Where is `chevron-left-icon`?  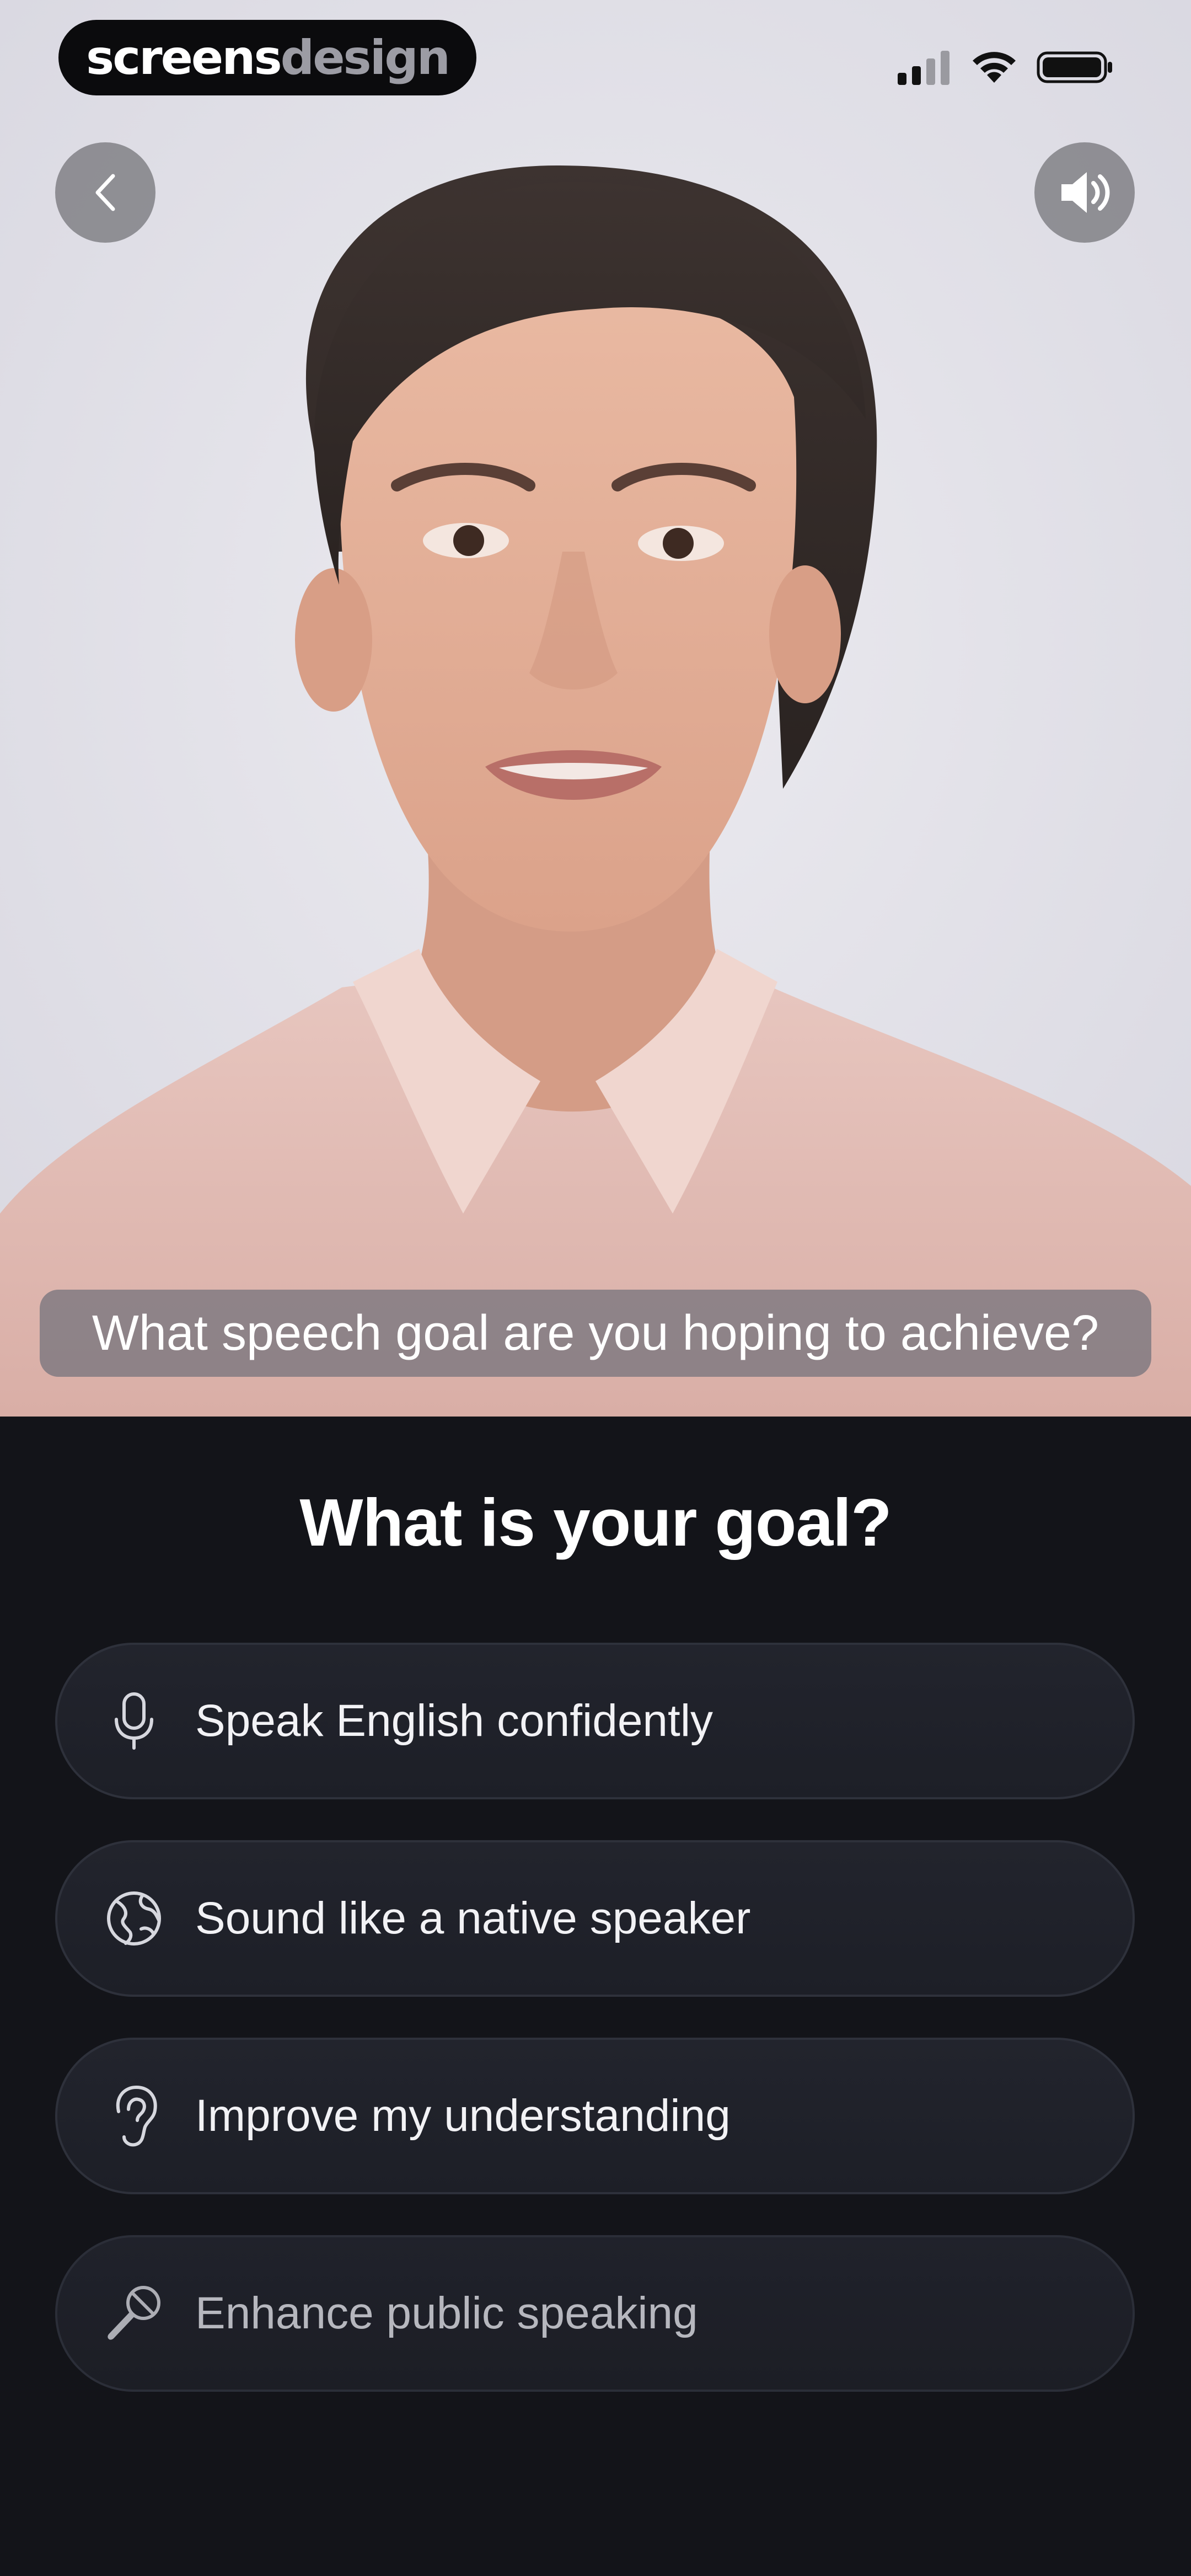 chevron-left-icon is located at coordinates (105, 192).